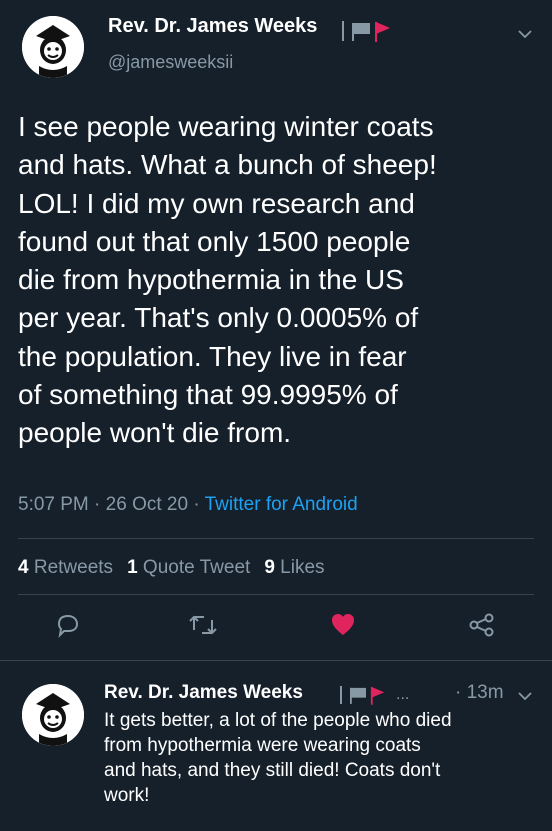  What do you see at coordinates (170, 62) in the screenshot?
I see `author-handle: @jamesweeksii` at bounding box center [170, 62].